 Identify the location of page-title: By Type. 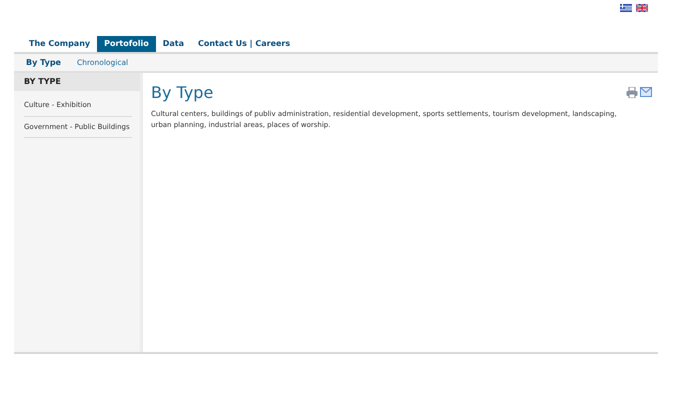
(182, 93).